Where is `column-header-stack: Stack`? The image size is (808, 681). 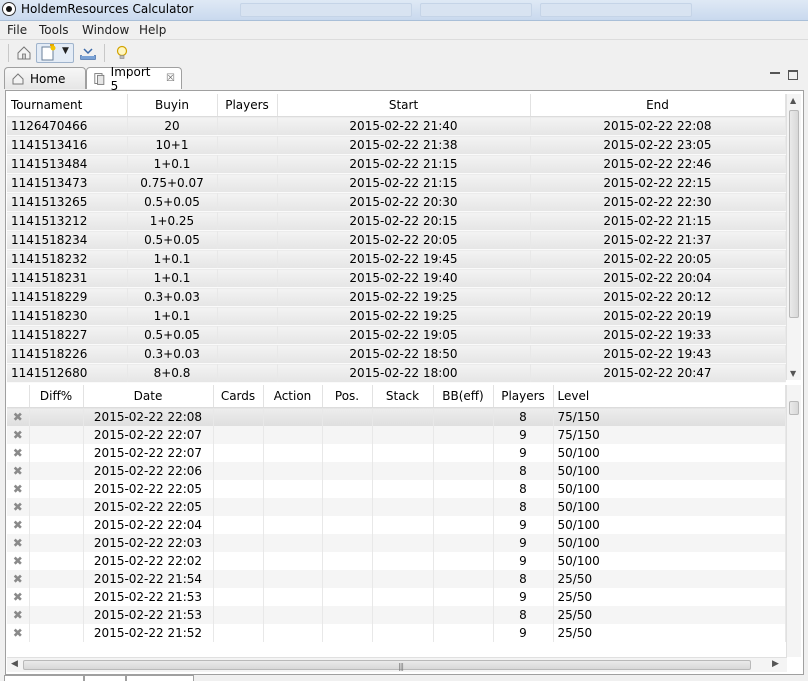
column-header-stack: Stack is located at coordinates (403, 396).